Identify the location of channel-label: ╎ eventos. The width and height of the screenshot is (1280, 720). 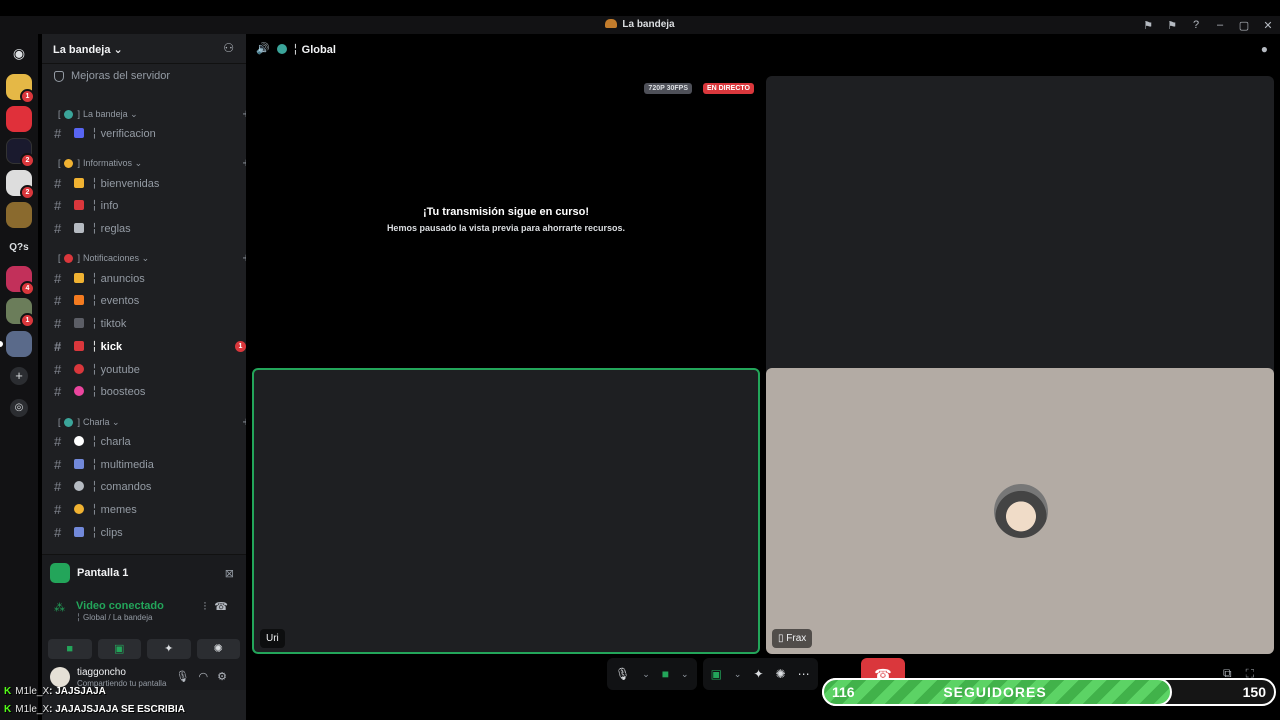
(115, 300).